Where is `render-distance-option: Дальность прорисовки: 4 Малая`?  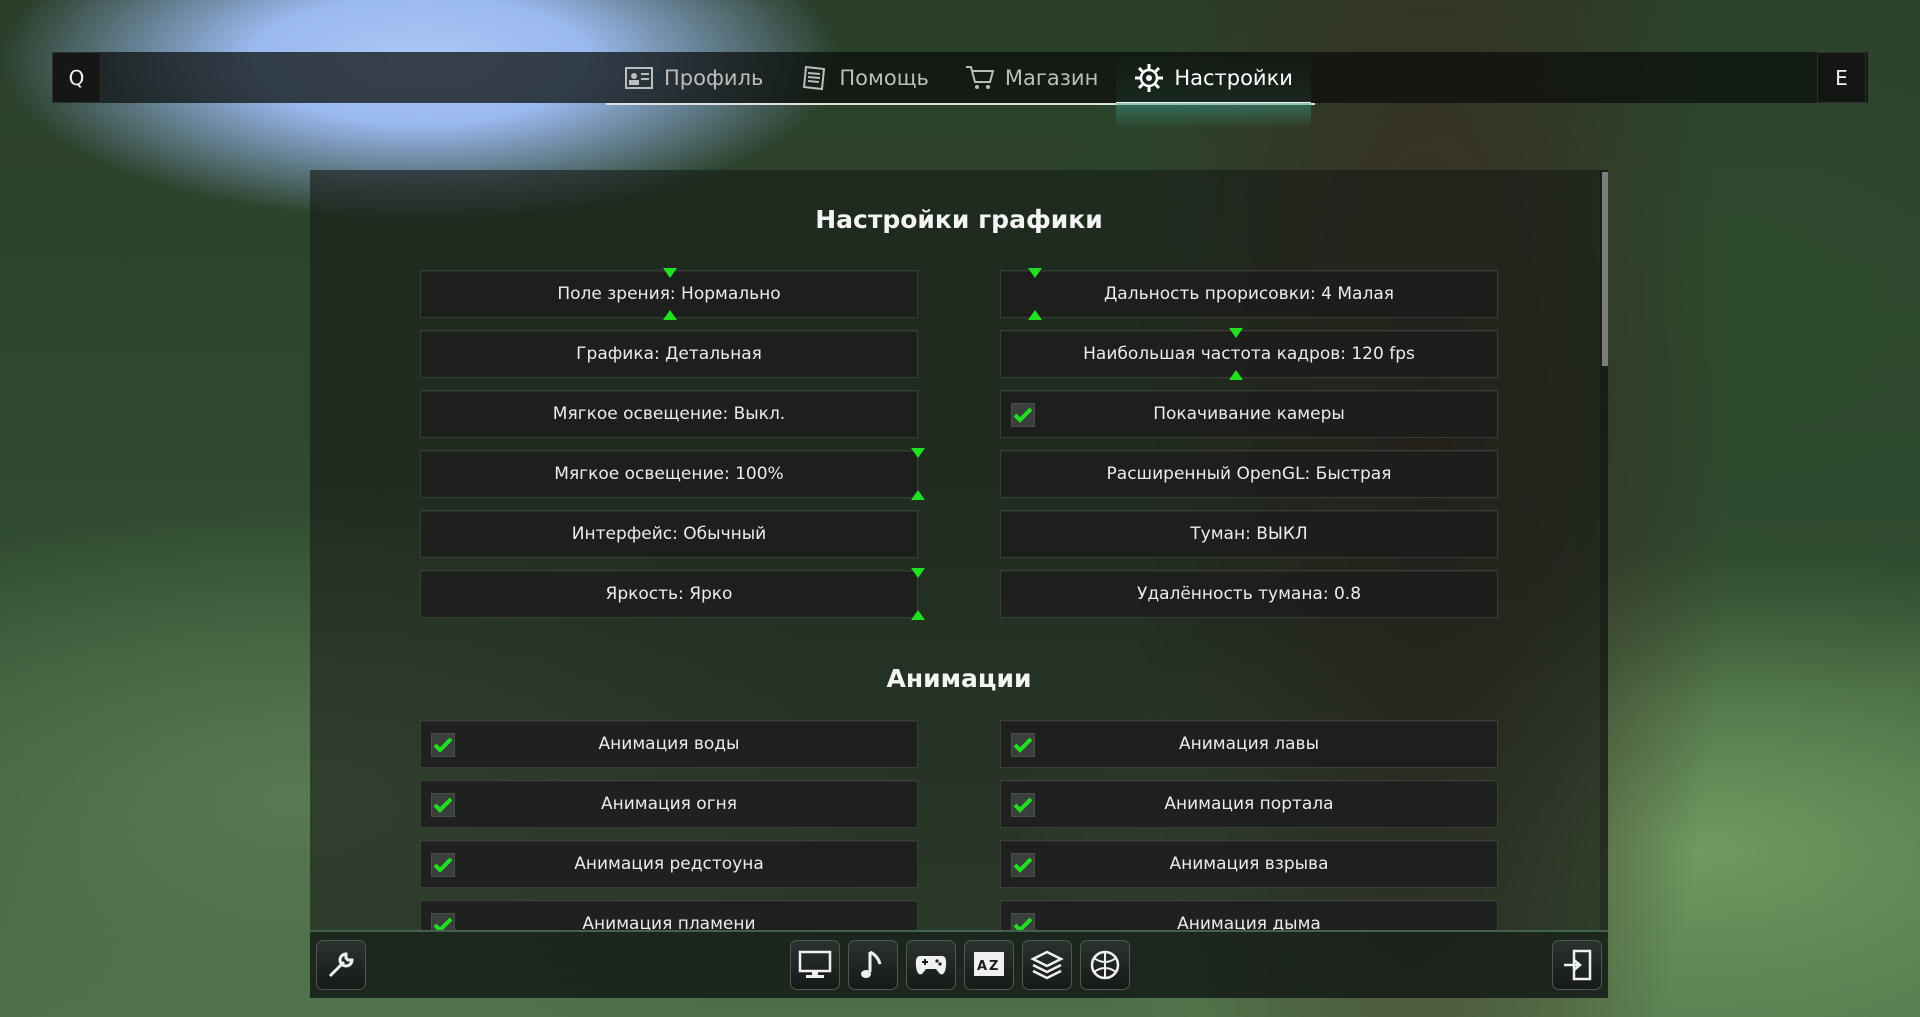 render-distance-option: Дальность прорисовки: 4 Малая is located at coordinates (1249, 294).